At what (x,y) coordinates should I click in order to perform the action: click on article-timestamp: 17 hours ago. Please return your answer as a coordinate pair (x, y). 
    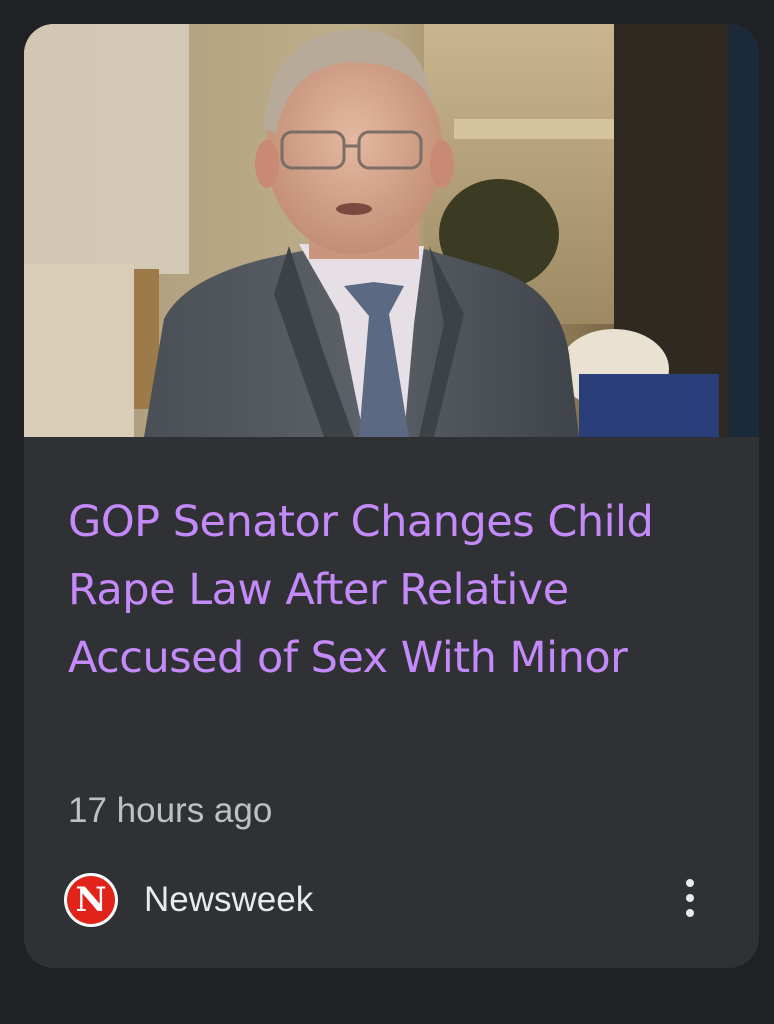
    Looking at the image, I should click on (170, 810).